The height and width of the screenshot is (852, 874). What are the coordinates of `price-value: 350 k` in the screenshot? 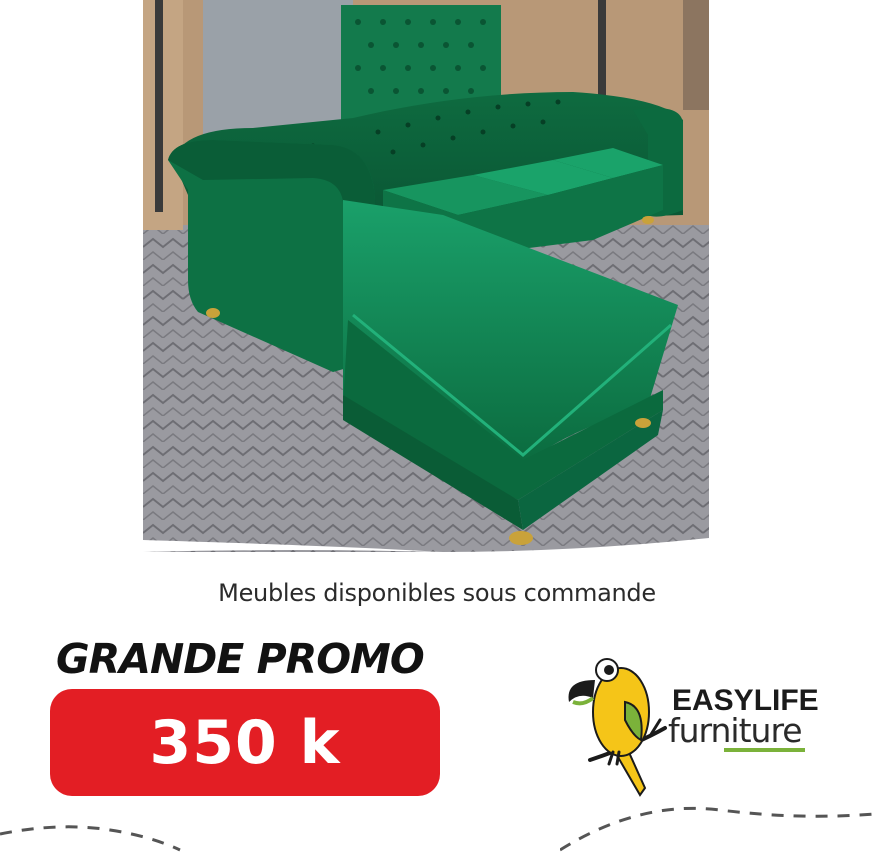 It's located at (245, 742).